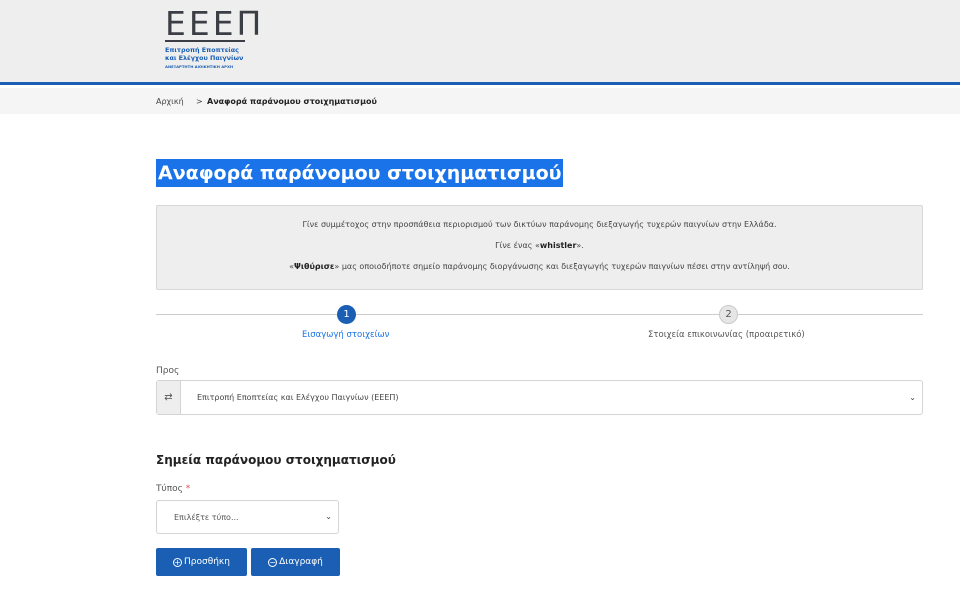 Image resolution: width=960 pixels, height=600 pixels. I want to click on plus-circle-icon: +, so click(178, 562).